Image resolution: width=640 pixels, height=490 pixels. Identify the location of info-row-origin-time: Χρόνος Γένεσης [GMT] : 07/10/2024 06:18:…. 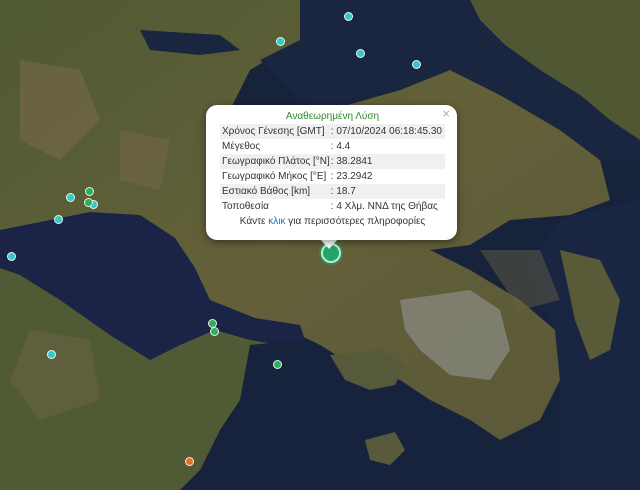
(332, 131).